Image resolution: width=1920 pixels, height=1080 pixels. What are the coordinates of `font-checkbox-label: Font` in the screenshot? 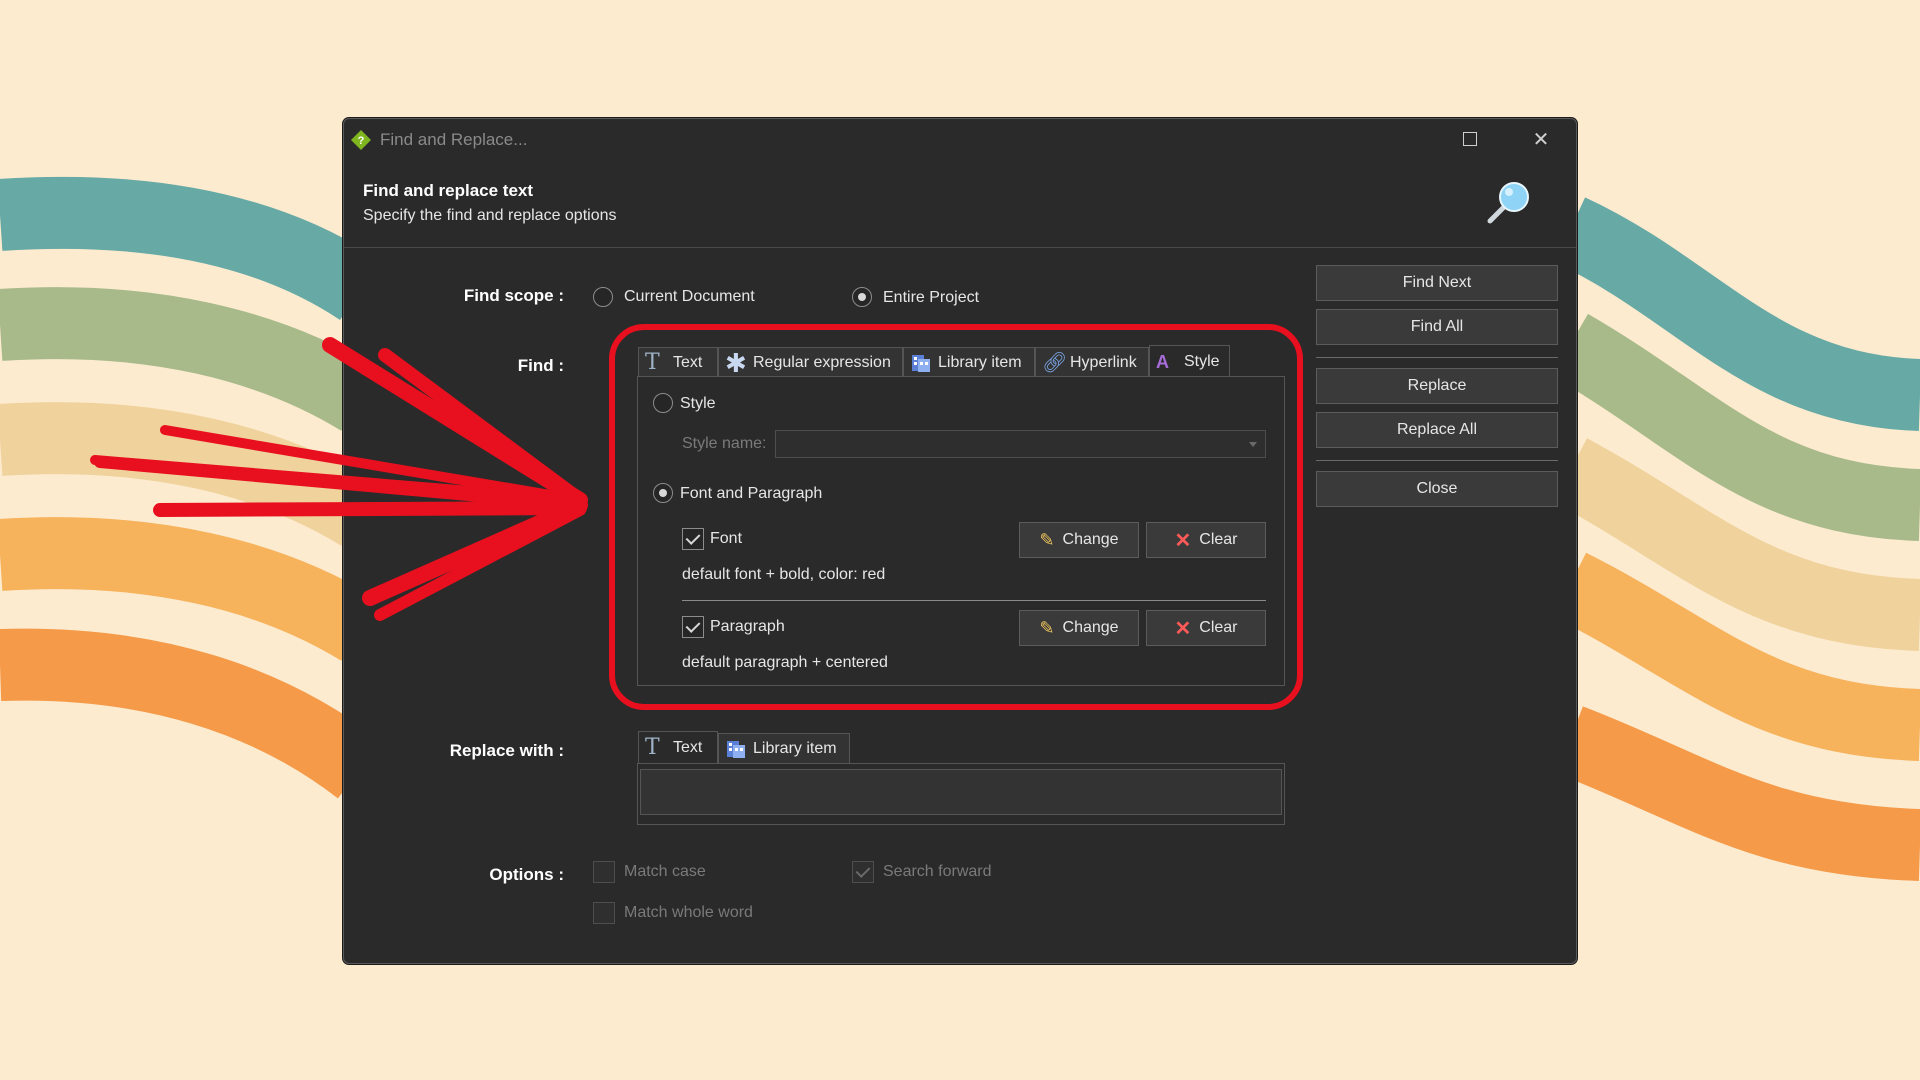 It's located at (726, 539).